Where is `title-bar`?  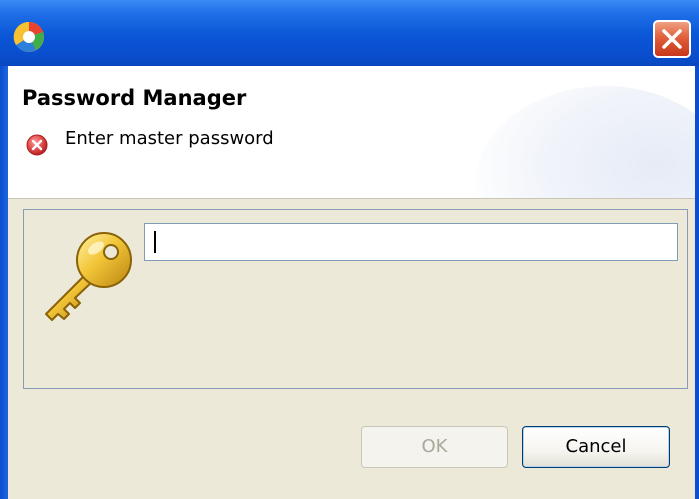
title-bar is located at coordinates (349, 33).